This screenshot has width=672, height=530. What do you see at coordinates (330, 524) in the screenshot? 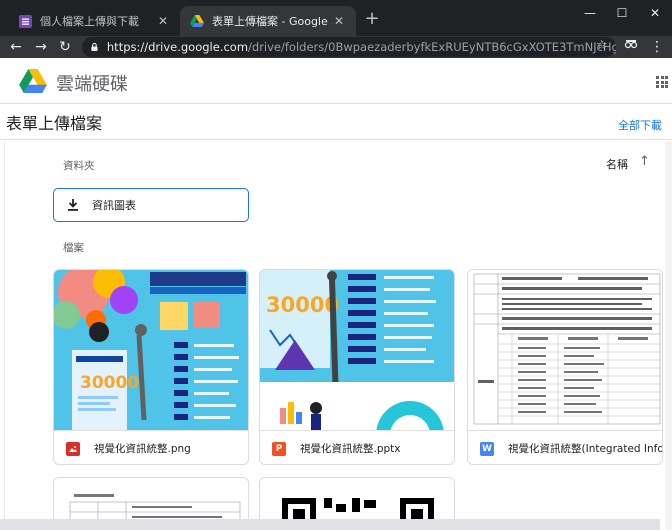
I see `horizontal-scrollbar` at bounding box center [330, 524].